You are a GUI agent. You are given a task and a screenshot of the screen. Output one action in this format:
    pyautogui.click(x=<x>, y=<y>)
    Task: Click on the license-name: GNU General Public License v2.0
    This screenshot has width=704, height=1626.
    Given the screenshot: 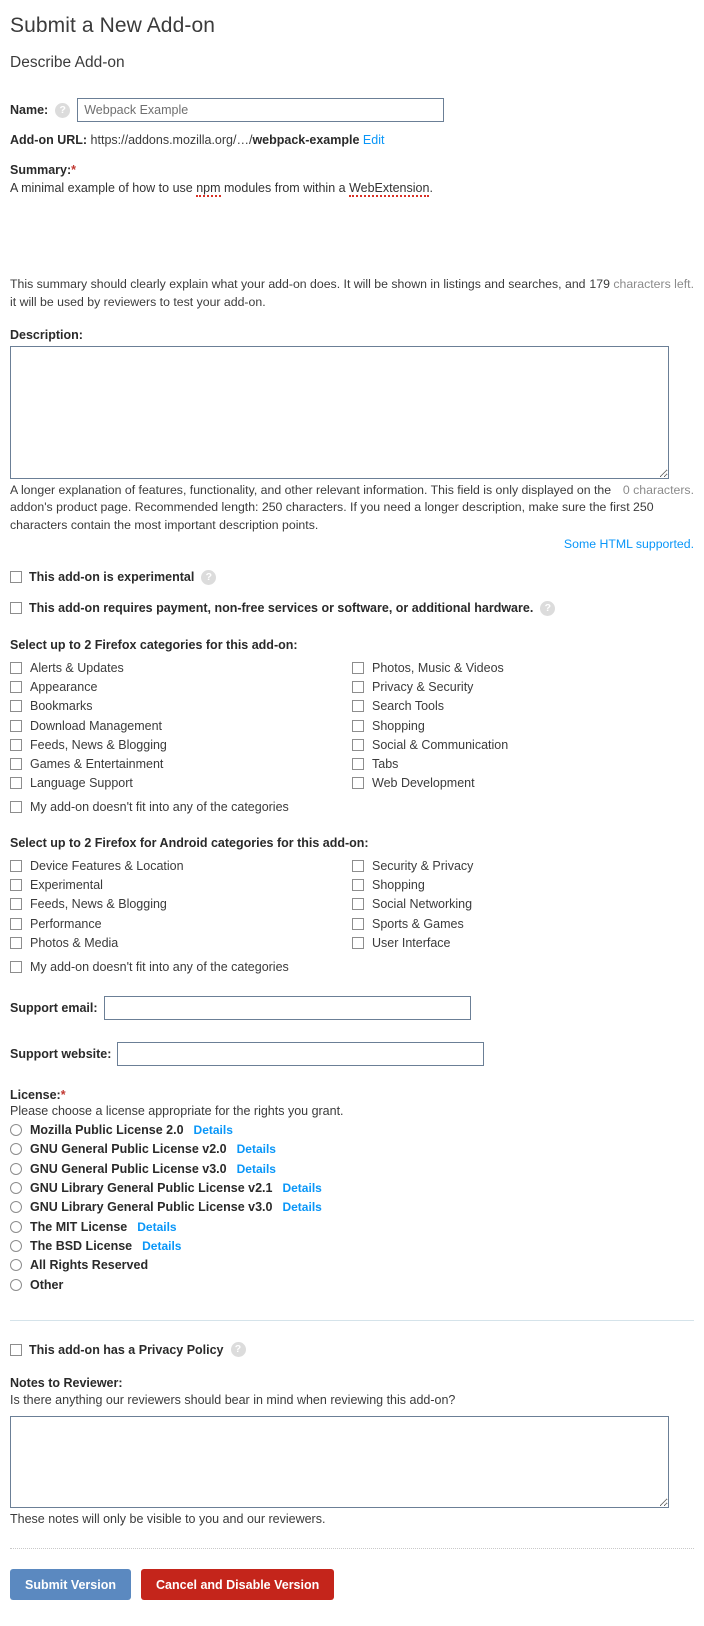 What is the action you would take?
    pyautogui.click(x=128, y=1149)
    